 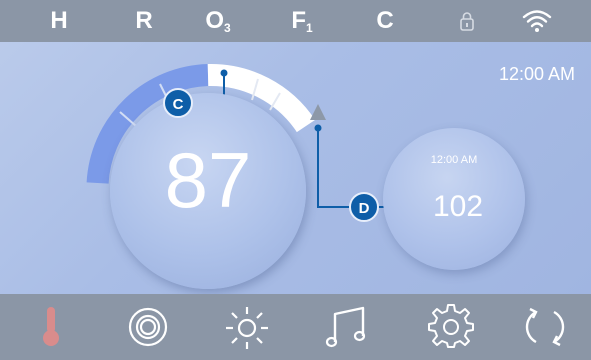 What do you see at coordinates (247, 327) in the screenshot?
I see `light-icon` at bounding box center [247, 327].